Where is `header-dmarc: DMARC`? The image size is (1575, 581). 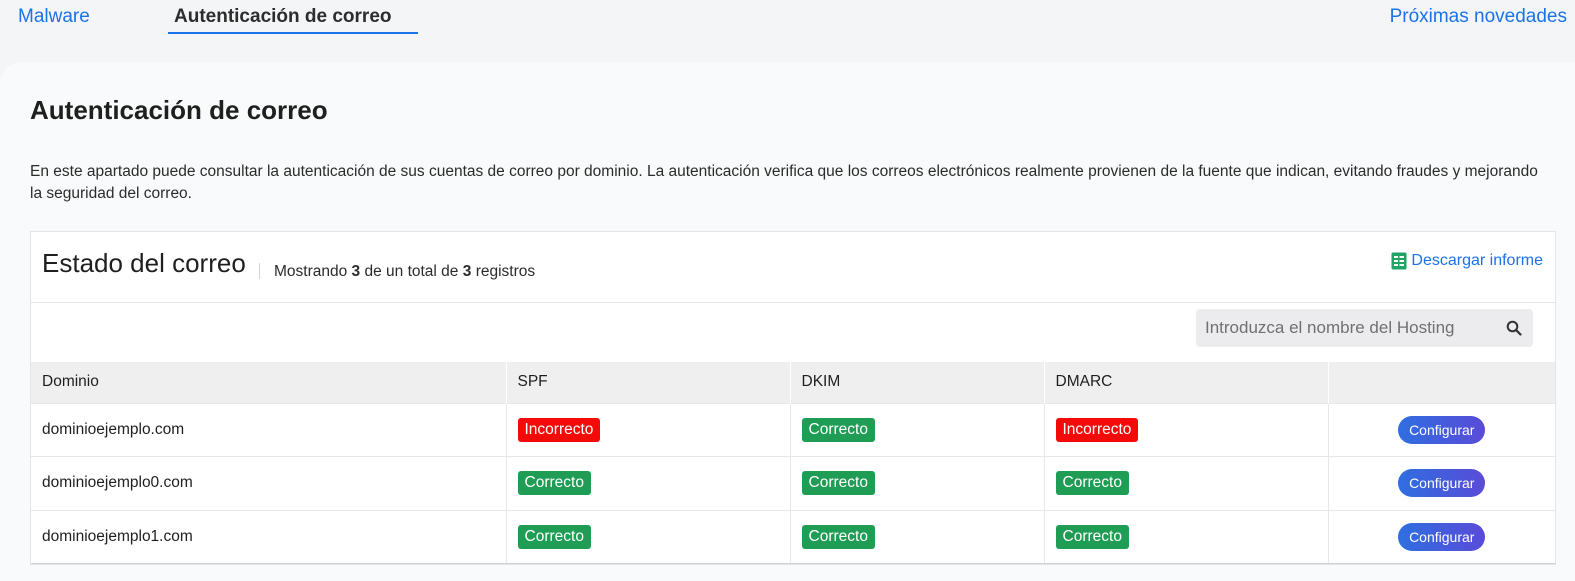
header-dmarc: DMARC is located at coordinates (1186, 382).